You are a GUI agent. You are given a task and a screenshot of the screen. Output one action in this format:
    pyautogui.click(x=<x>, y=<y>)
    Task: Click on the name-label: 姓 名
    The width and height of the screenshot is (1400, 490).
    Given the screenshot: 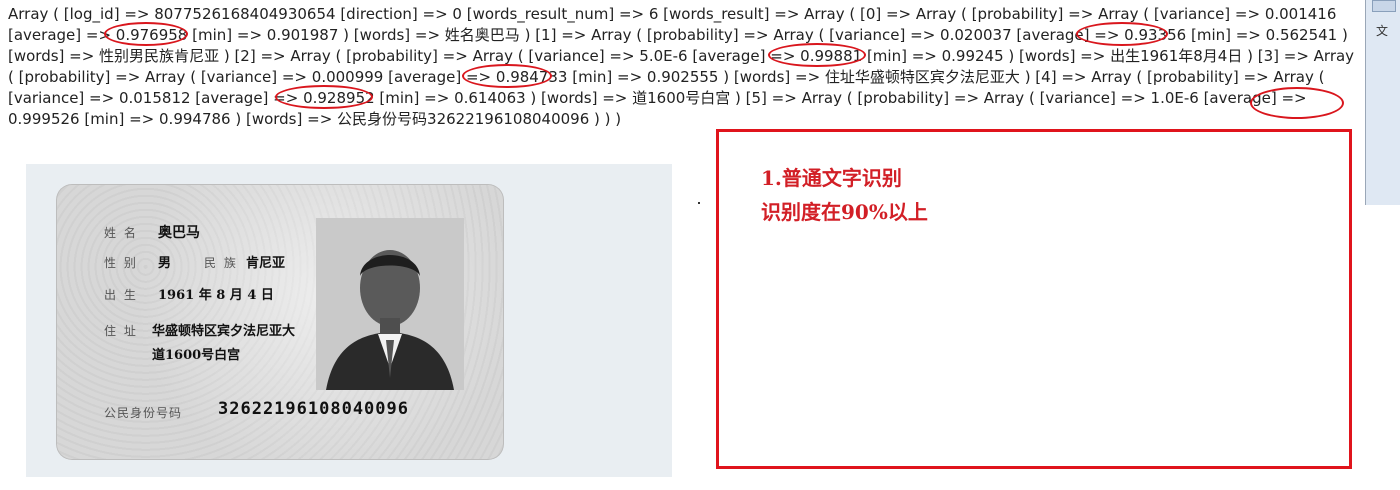 What is the action you would take?
    pyautogui.click(x=121, y=233)
    